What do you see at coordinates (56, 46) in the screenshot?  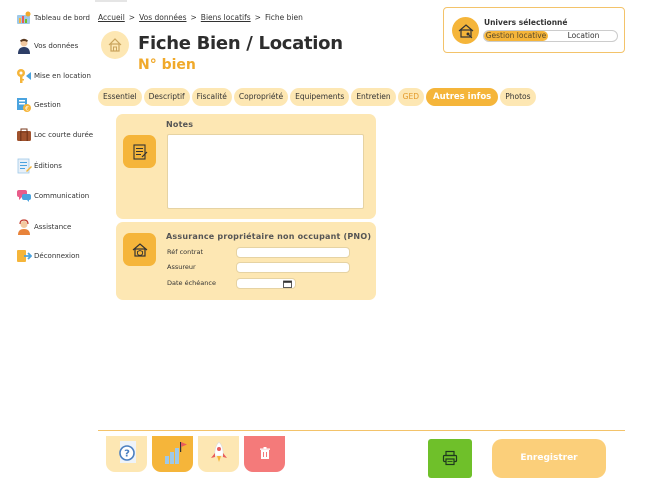 I see `sidebar-item-label: Vos données` at bounding box center [56, 46].